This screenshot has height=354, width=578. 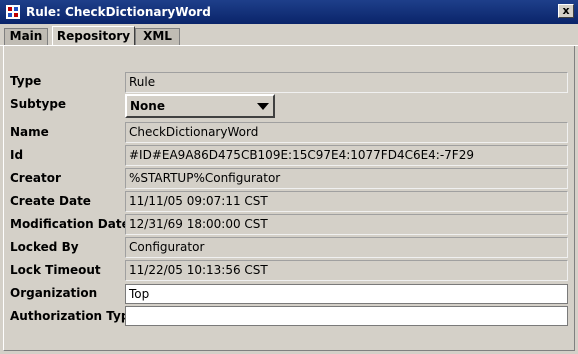 I want to click on chevron-down-icon, so click(x=263, y=106).